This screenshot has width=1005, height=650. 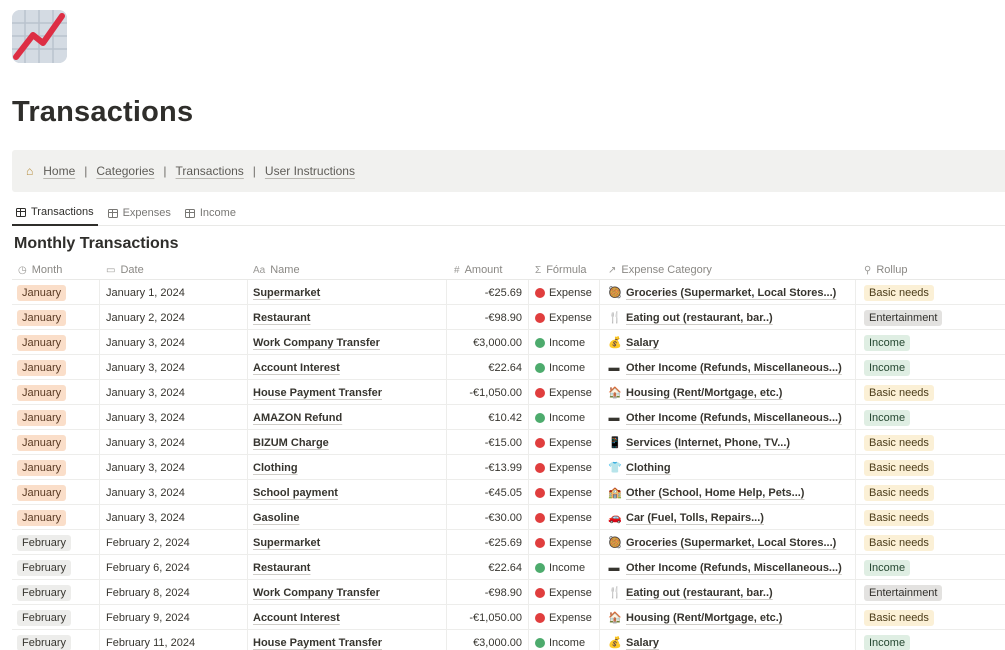 I want to click on expense-category-cell: 🏫 Other (School, Home Help, Pets...), so click(x=728, y=492).